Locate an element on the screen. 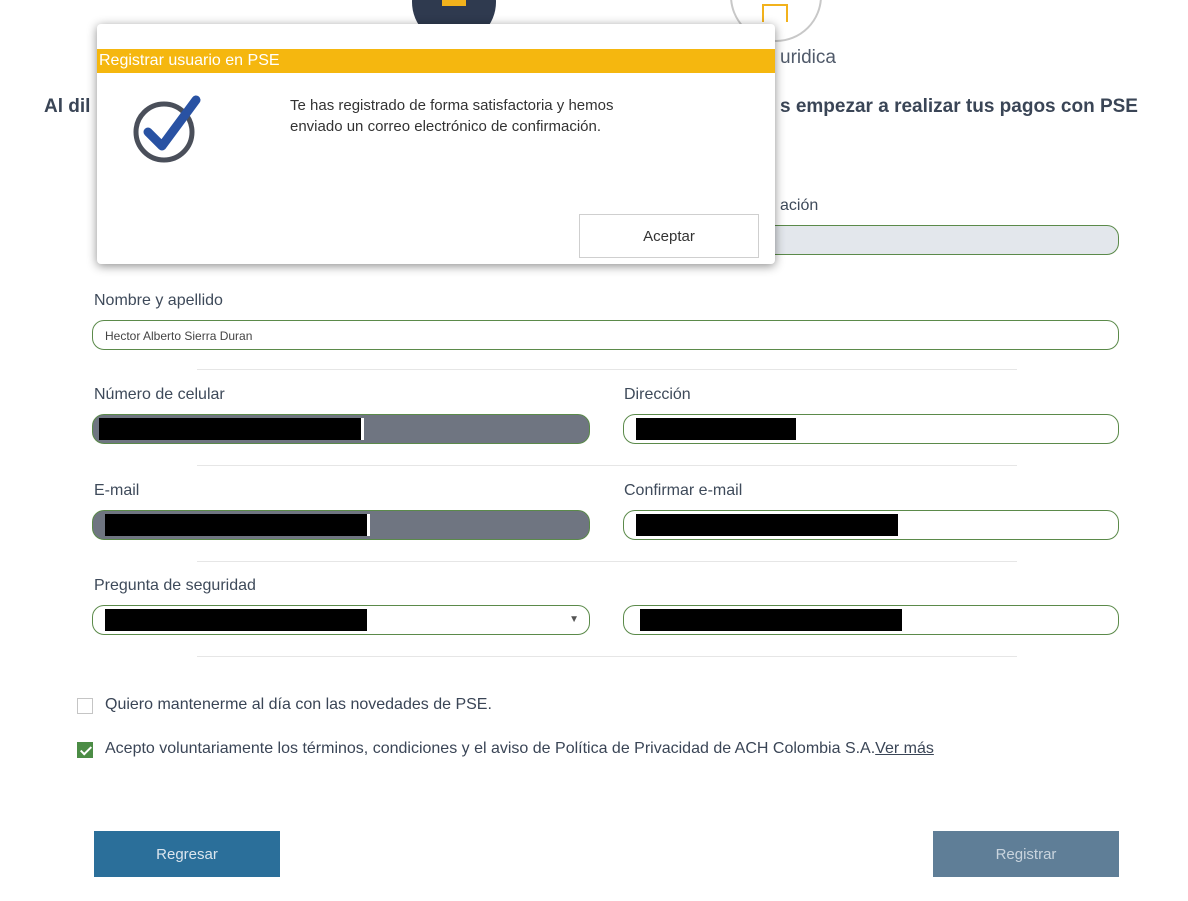 This screenshot has width=1188, height=901. check-circle-icon is located at coordinates (167, 129).